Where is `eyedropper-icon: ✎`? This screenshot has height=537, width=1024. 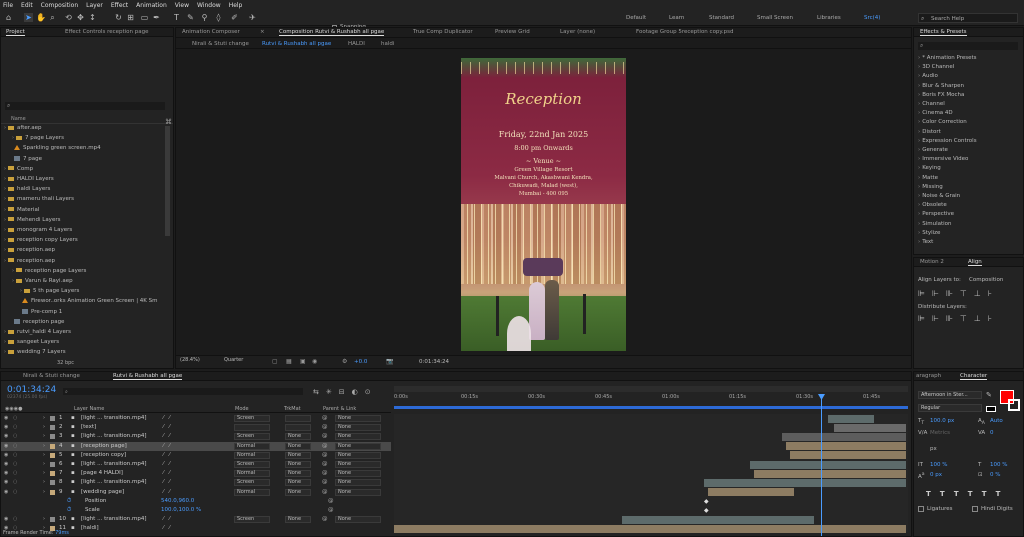
eyedropper-icon: ✎ is located at coordinates (989, 395).